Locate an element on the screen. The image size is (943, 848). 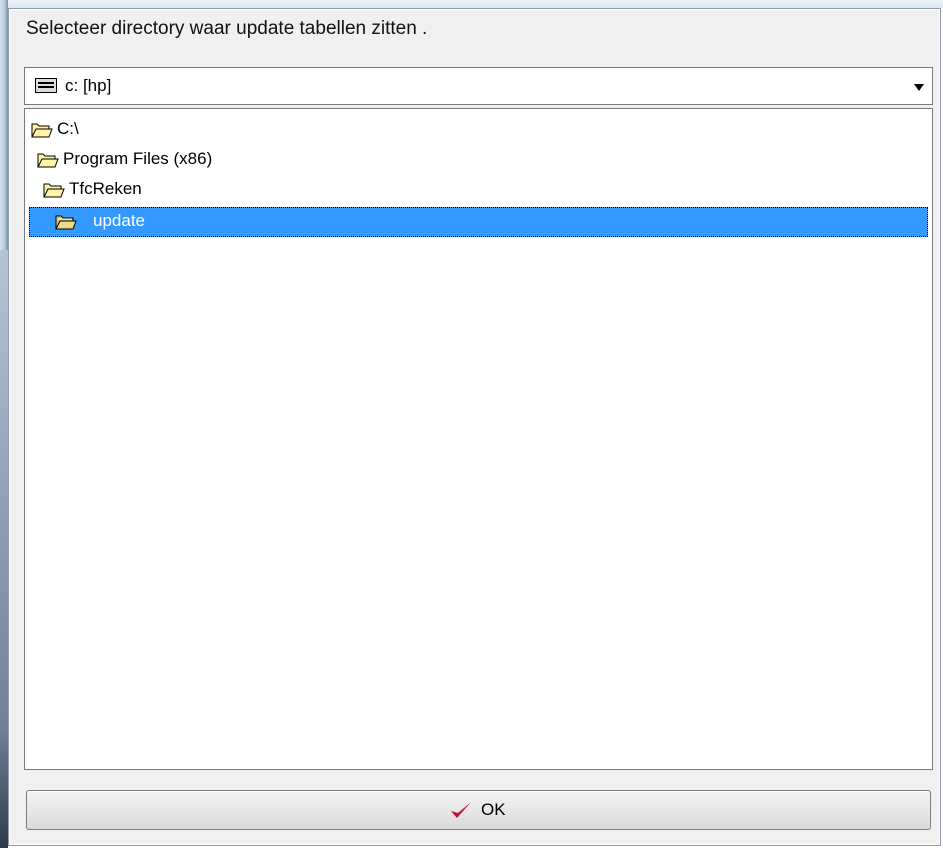
tree-item-tfcreken: TfcReken is located at coordinates (193, 190).